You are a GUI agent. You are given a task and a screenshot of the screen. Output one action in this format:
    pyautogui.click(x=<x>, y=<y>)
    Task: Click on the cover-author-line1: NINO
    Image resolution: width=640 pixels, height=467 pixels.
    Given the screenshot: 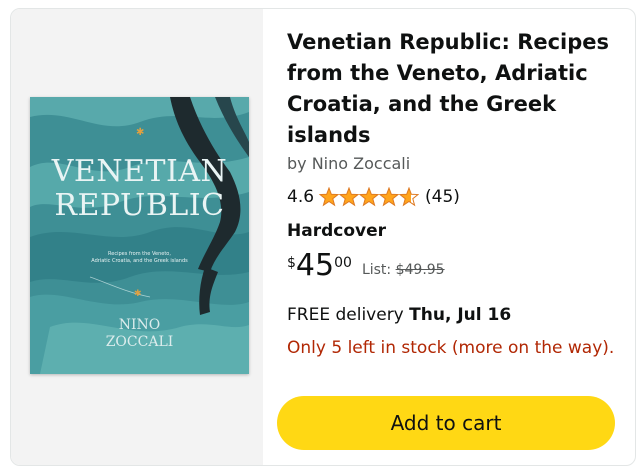 What is the action you would take?
    pyautogui.click(x=139, y=325)
    